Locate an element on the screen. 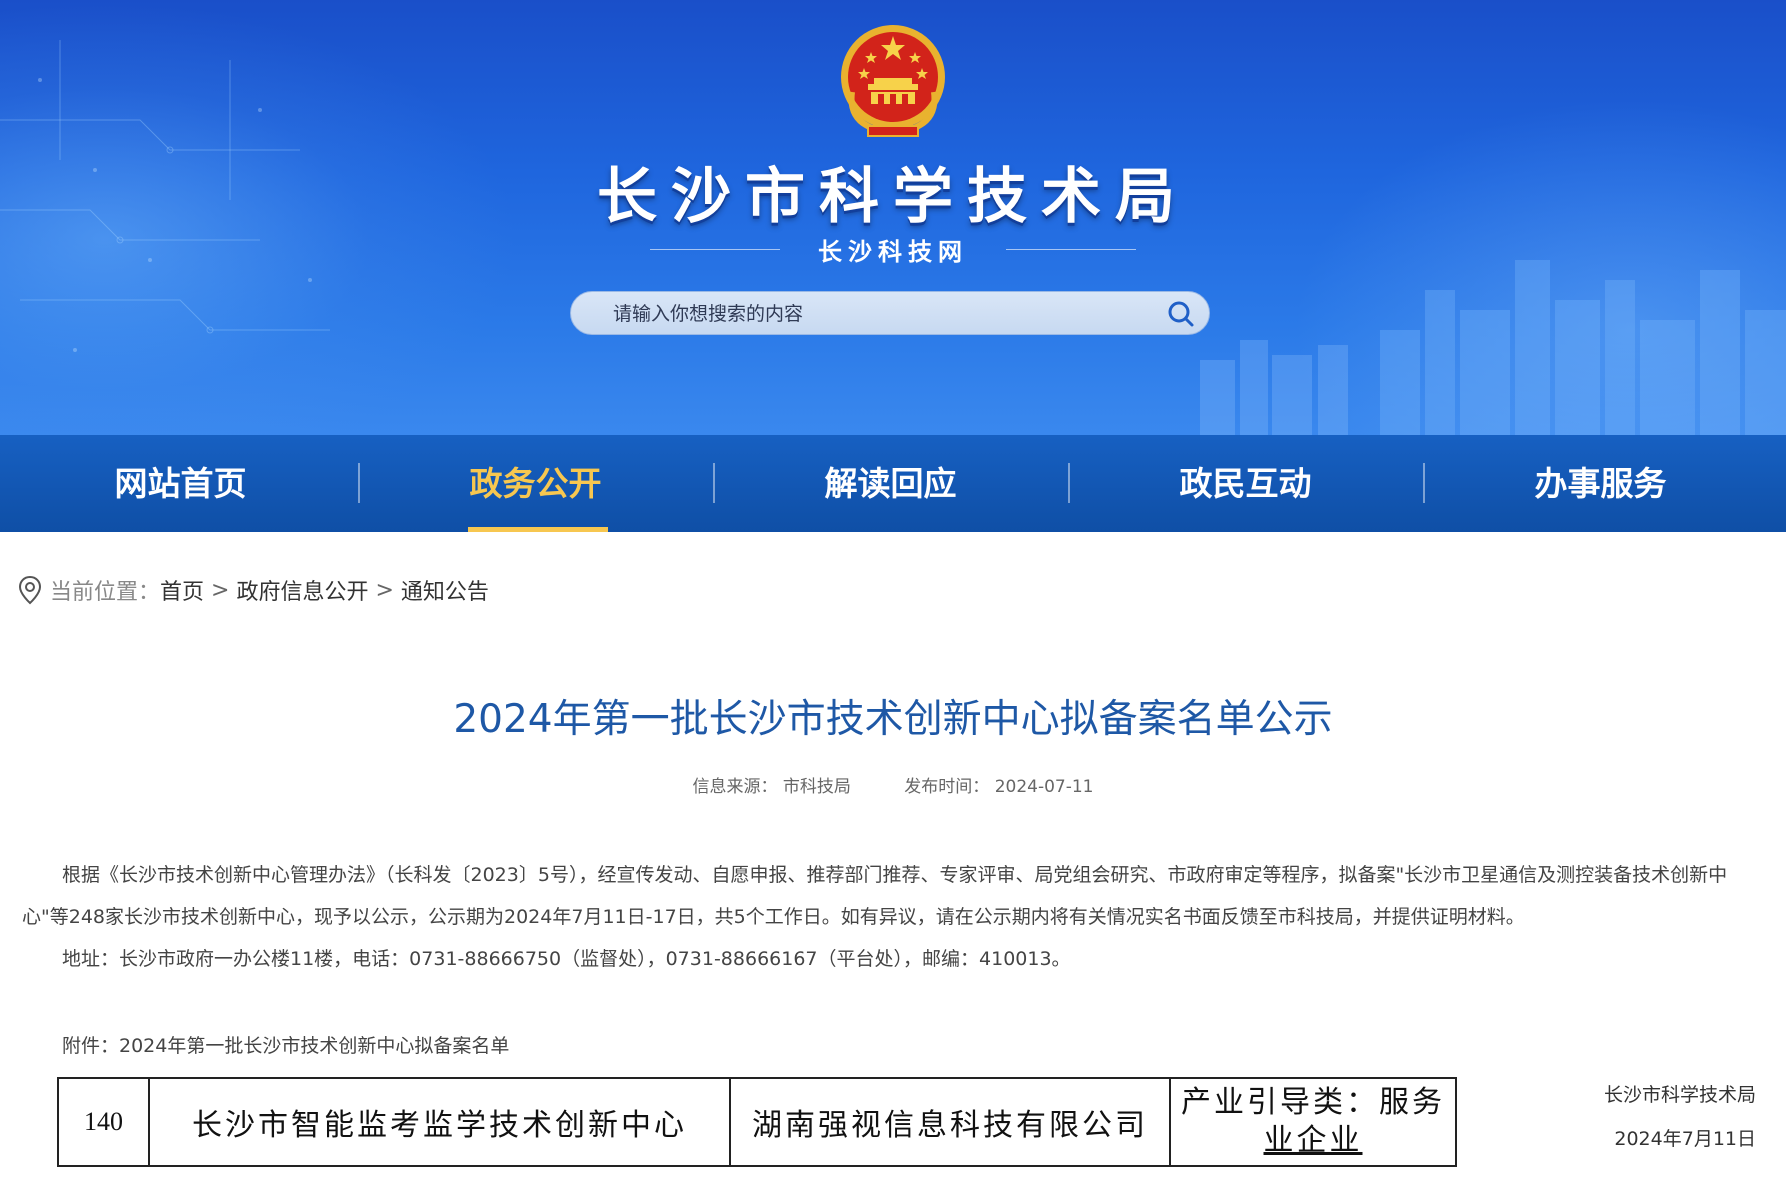  article-source: 信息来源： 市科技局 is located at coordinates (771, 787).